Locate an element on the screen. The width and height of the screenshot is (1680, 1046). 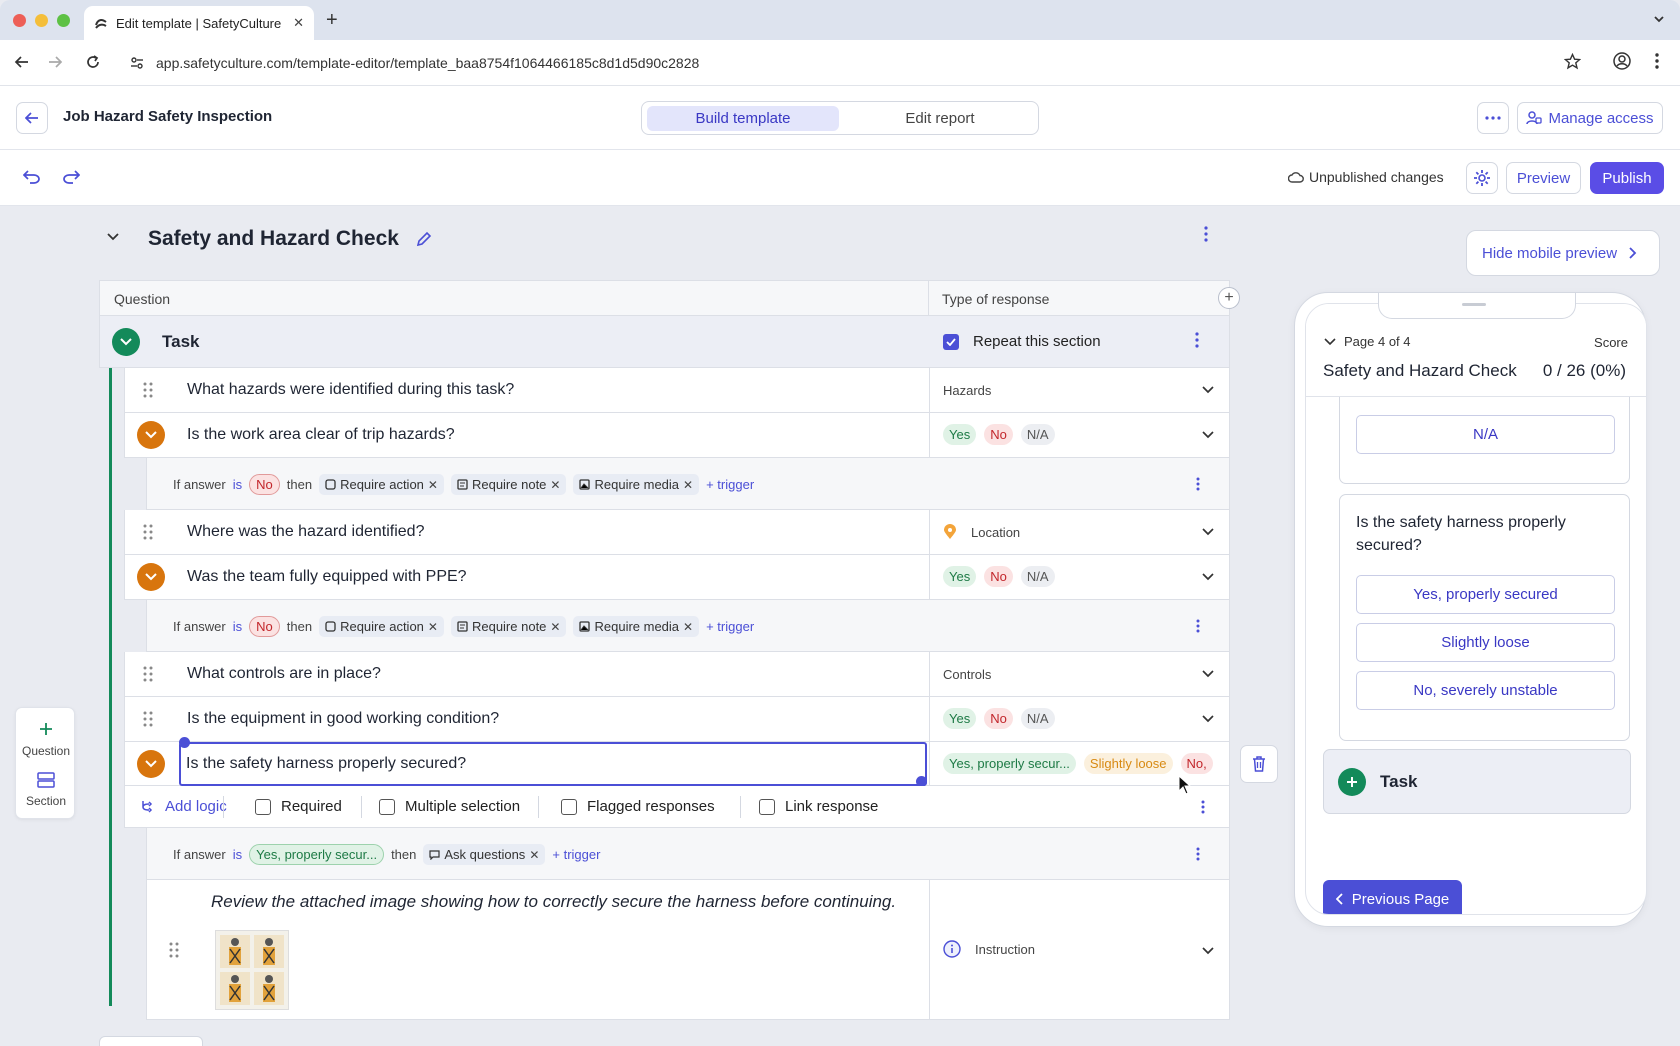
ask-questions-chip: Ask questions ✕ is located at coordinates (484, 854).